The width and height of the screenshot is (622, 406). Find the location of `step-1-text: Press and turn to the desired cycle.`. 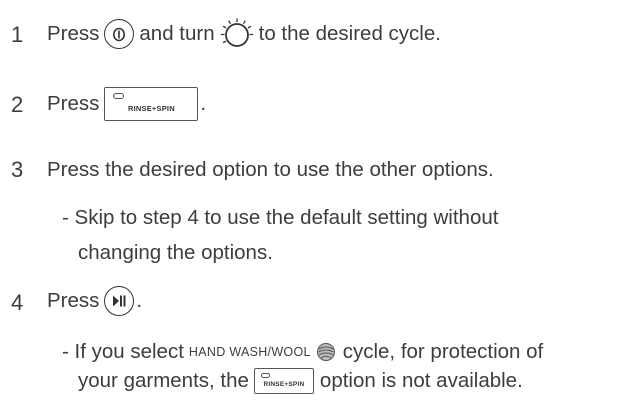

step-1-text: Press and turn to the desired cycle. is located at coordinates (244, 34).